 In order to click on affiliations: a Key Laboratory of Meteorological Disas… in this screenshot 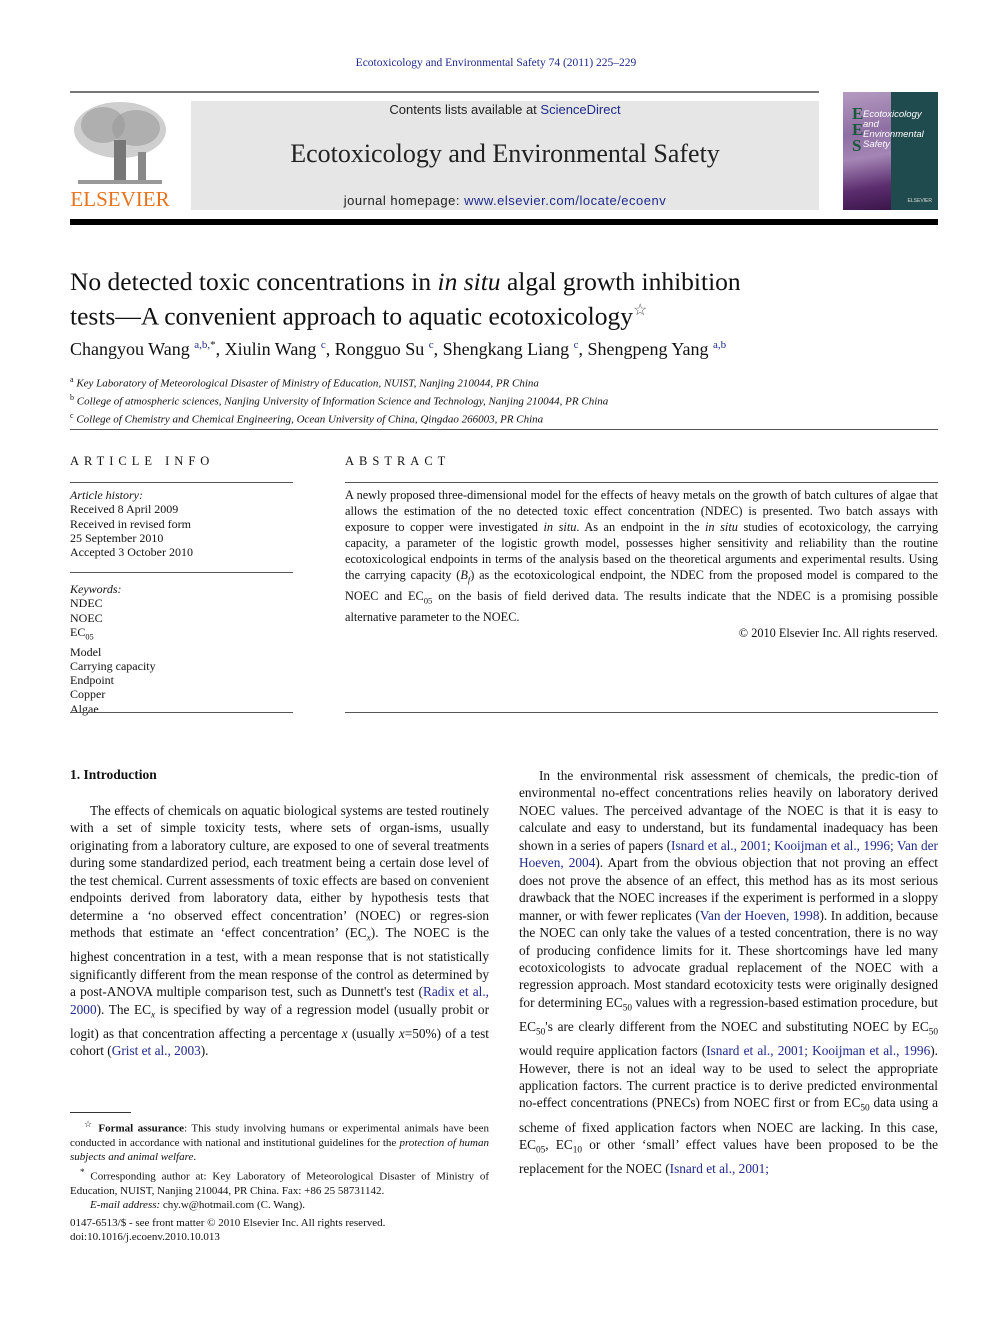, I will do `click(504, 400)`.